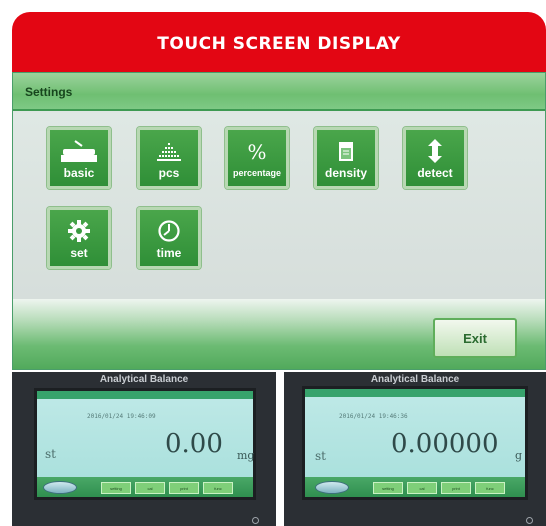 This screenshot has height=526, width=546. What do you see at coordinates (79, 173) in the screenshot?
I see `basic-label: basic` at bounding box center [79, 173].